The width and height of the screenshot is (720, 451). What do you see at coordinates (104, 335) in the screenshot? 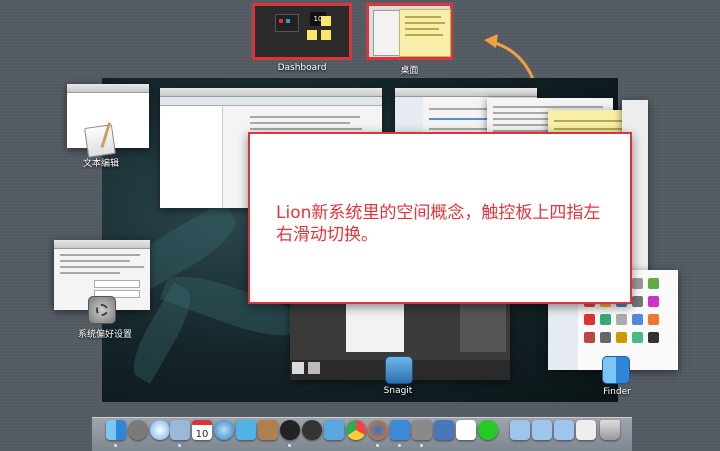
I see `system-prefs-label: 系统偏好设置` at bounding box center [104, 335].